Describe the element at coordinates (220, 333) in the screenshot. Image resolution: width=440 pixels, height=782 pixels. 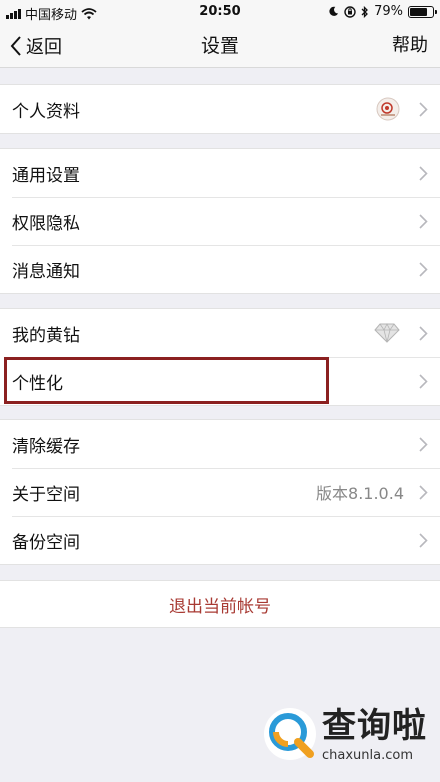
I see `row-yellow-diamond: 我的黄钻` at that location.